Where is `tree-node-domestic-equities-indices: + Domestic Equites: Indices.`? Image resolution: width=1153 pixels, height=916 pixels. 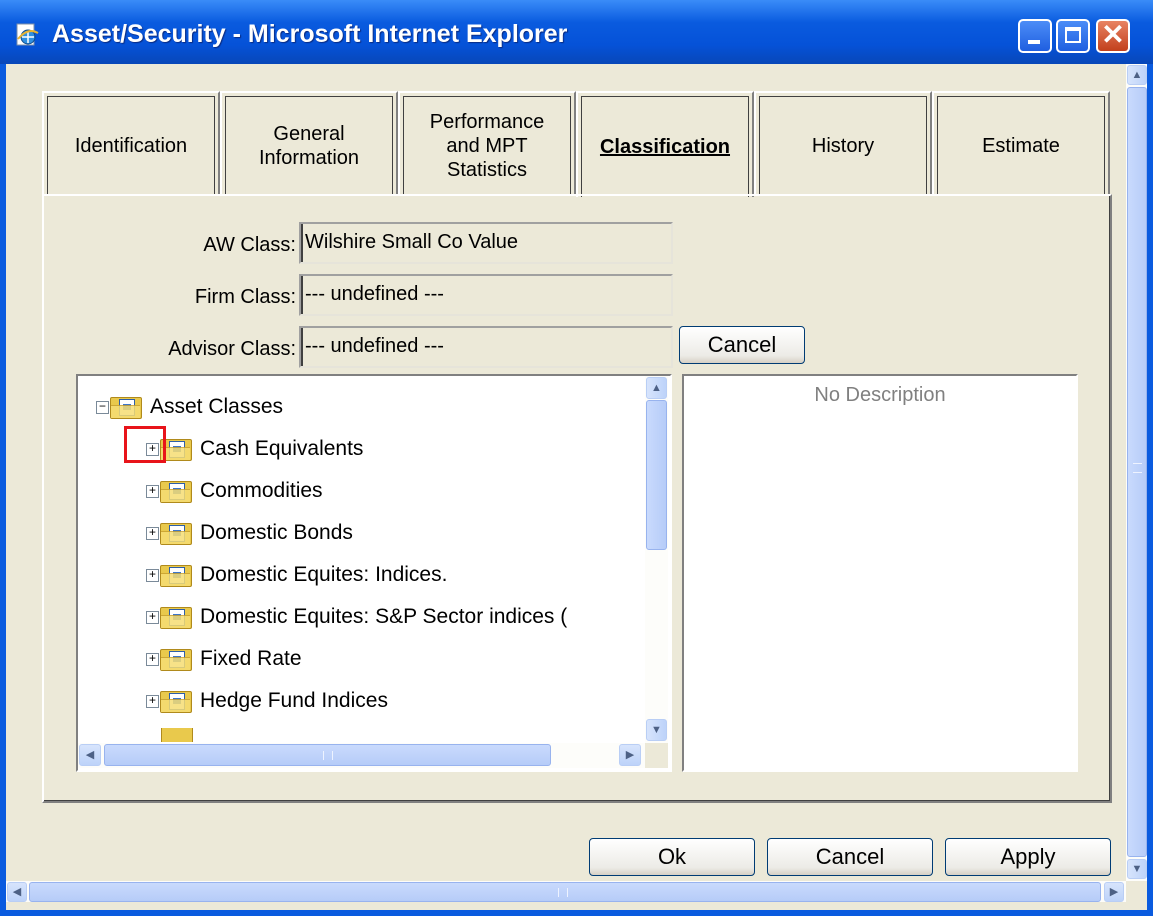
tree-node-domestic-equities-indices: + Domestic Equites: Indices. is located at coordinates (296, 575).